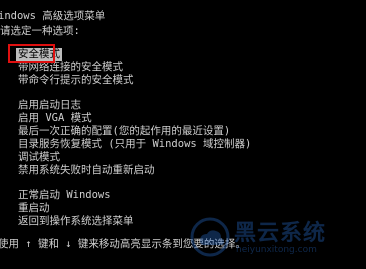 Image resolution: width=366 pixels, height=269 pixels. What do you see at coordinates (34, 208) in the screenshot?
I see `menu-item-reboot: 重启动` at bounding box center [34, 208].